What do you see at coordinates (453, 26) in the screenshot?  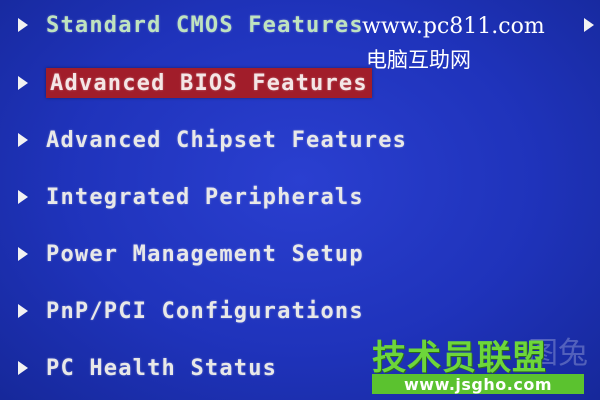 I see `watermark-url: www.pc811.com` at bounding box center [453, 26].